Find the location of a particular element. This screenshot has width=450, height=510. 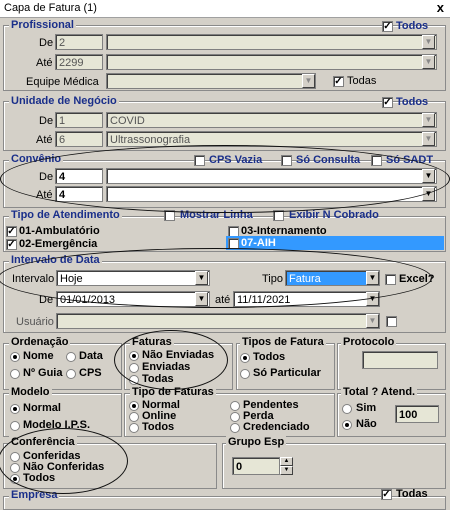

usuario-select is located at coordinates (218, 321).